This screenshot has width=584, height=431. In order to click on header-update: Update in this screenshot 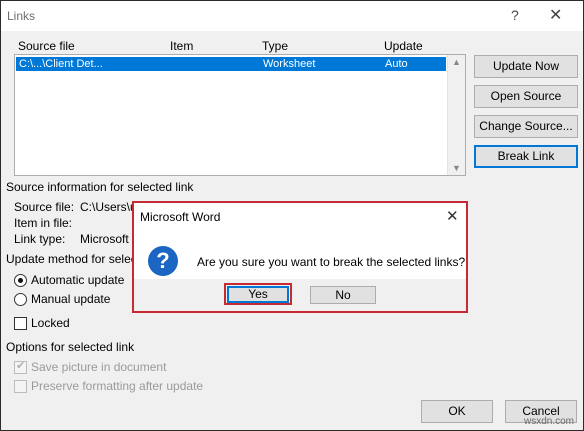, I will do `click(403, 46)`.